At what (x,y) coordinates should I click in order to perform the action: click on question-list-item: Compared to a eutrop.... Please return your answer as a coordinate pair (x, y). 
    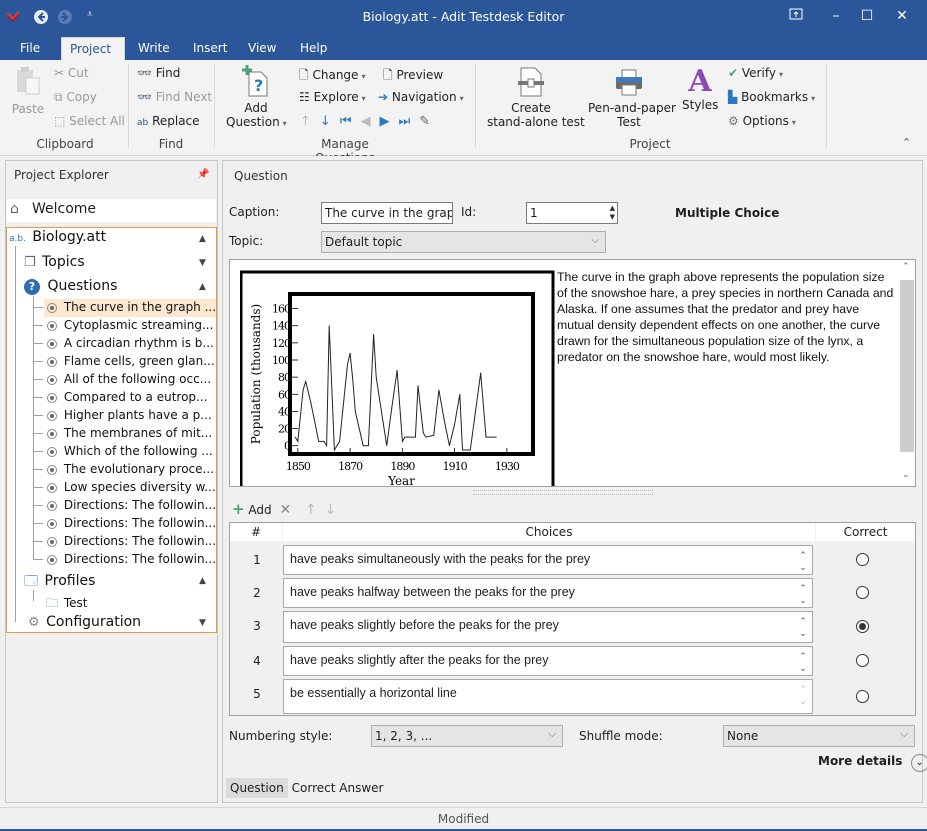
    Looking at the image, I should click on (130, 398).